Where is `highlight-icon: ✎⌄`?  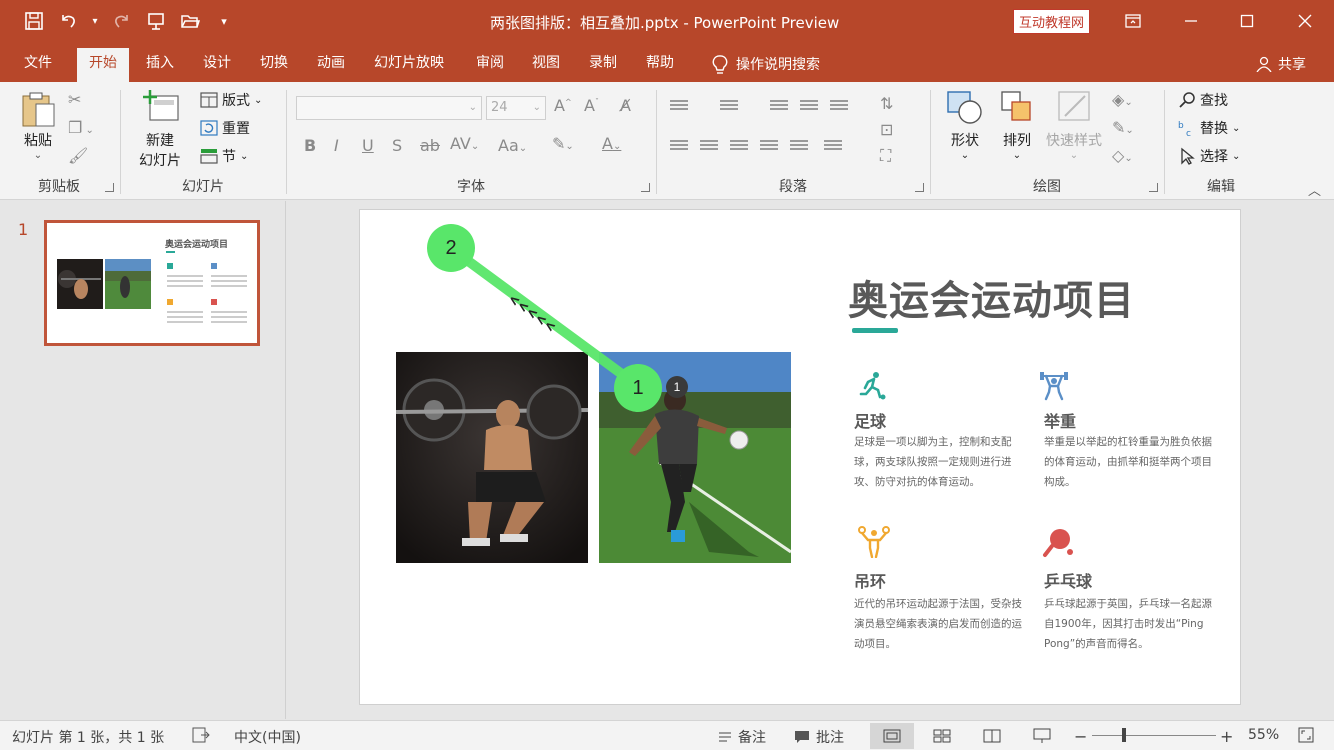 highlight-icon: ✎⌄ is located at coordinates (563, 143).